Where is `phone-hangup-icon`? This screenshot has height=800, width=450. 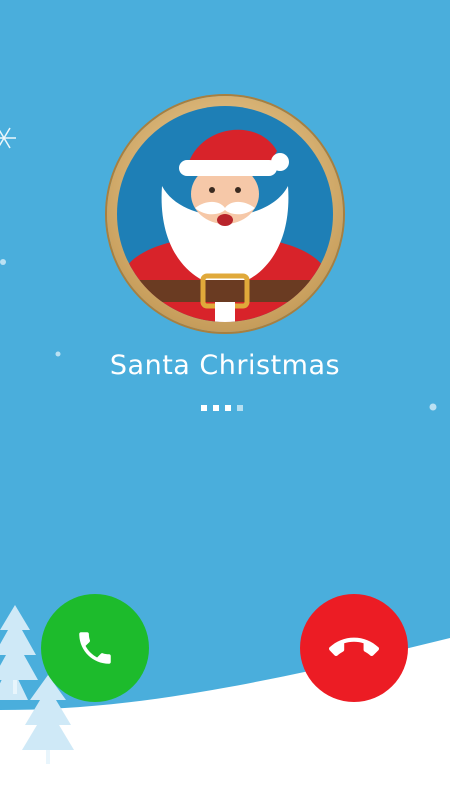 phone-hangup-icon is located at coordinates (354, 647).